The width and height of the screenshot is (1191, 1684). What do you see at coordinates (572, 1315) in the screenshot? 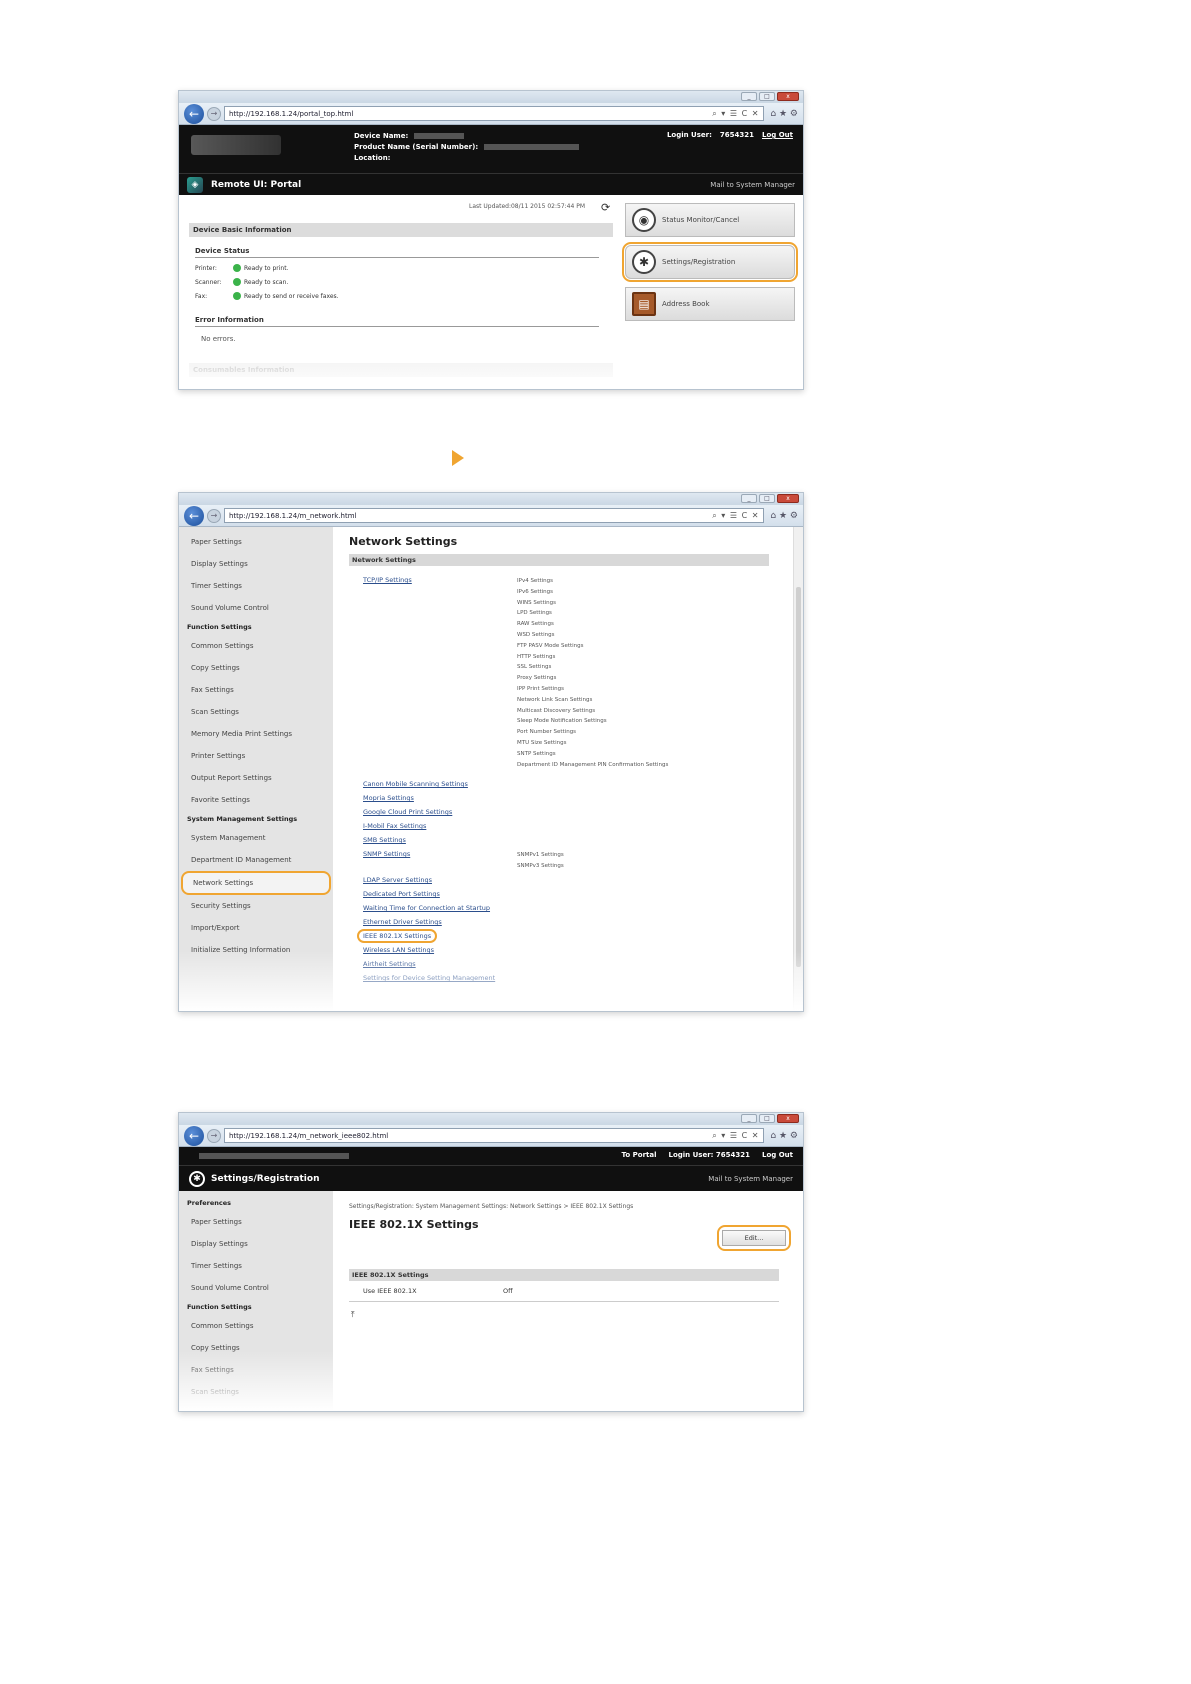
I see `to-top-icon: ⤒` at bounding box center [572, 1315].